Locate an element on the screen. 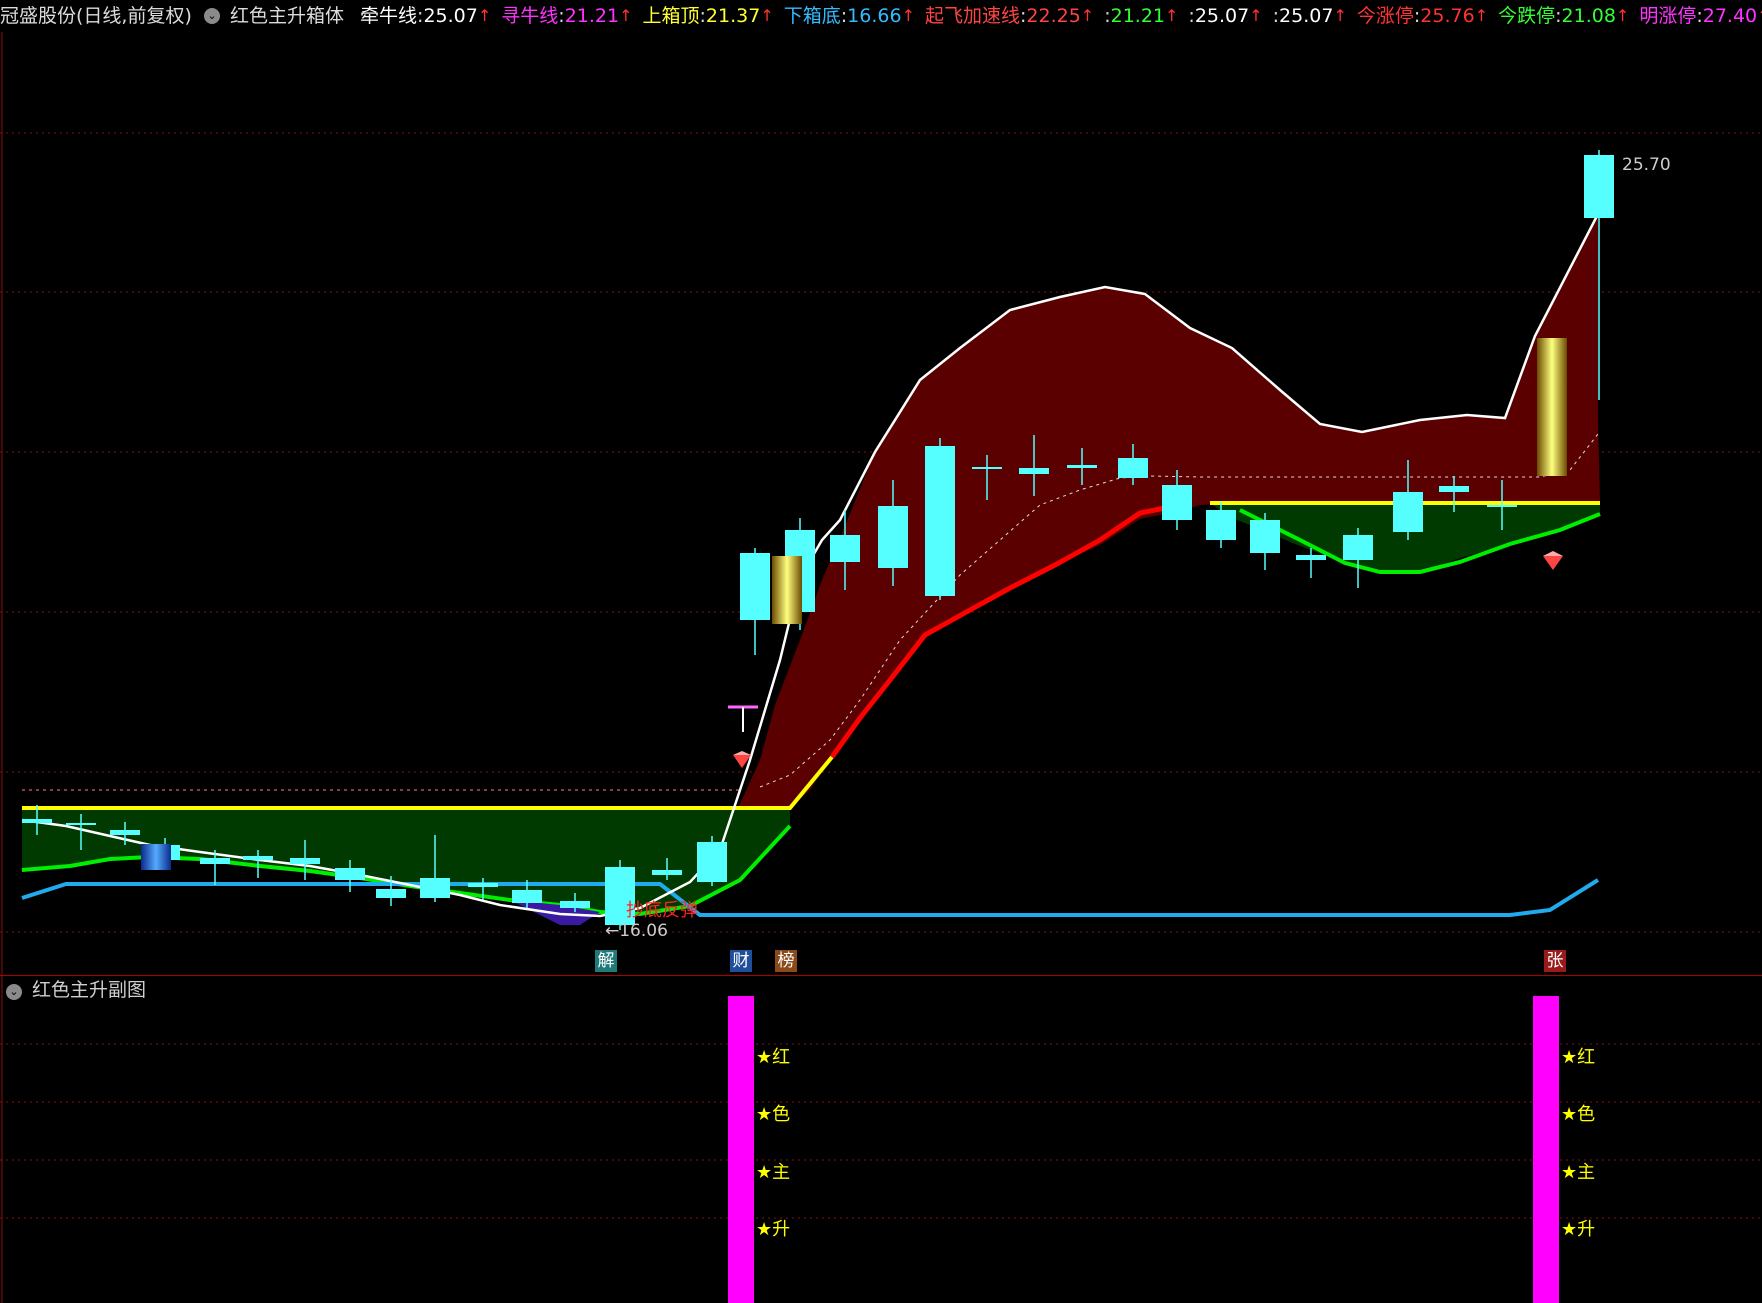 The image size is (1762, 1303). blue-signal-bar is located at coordinates (156, 857).